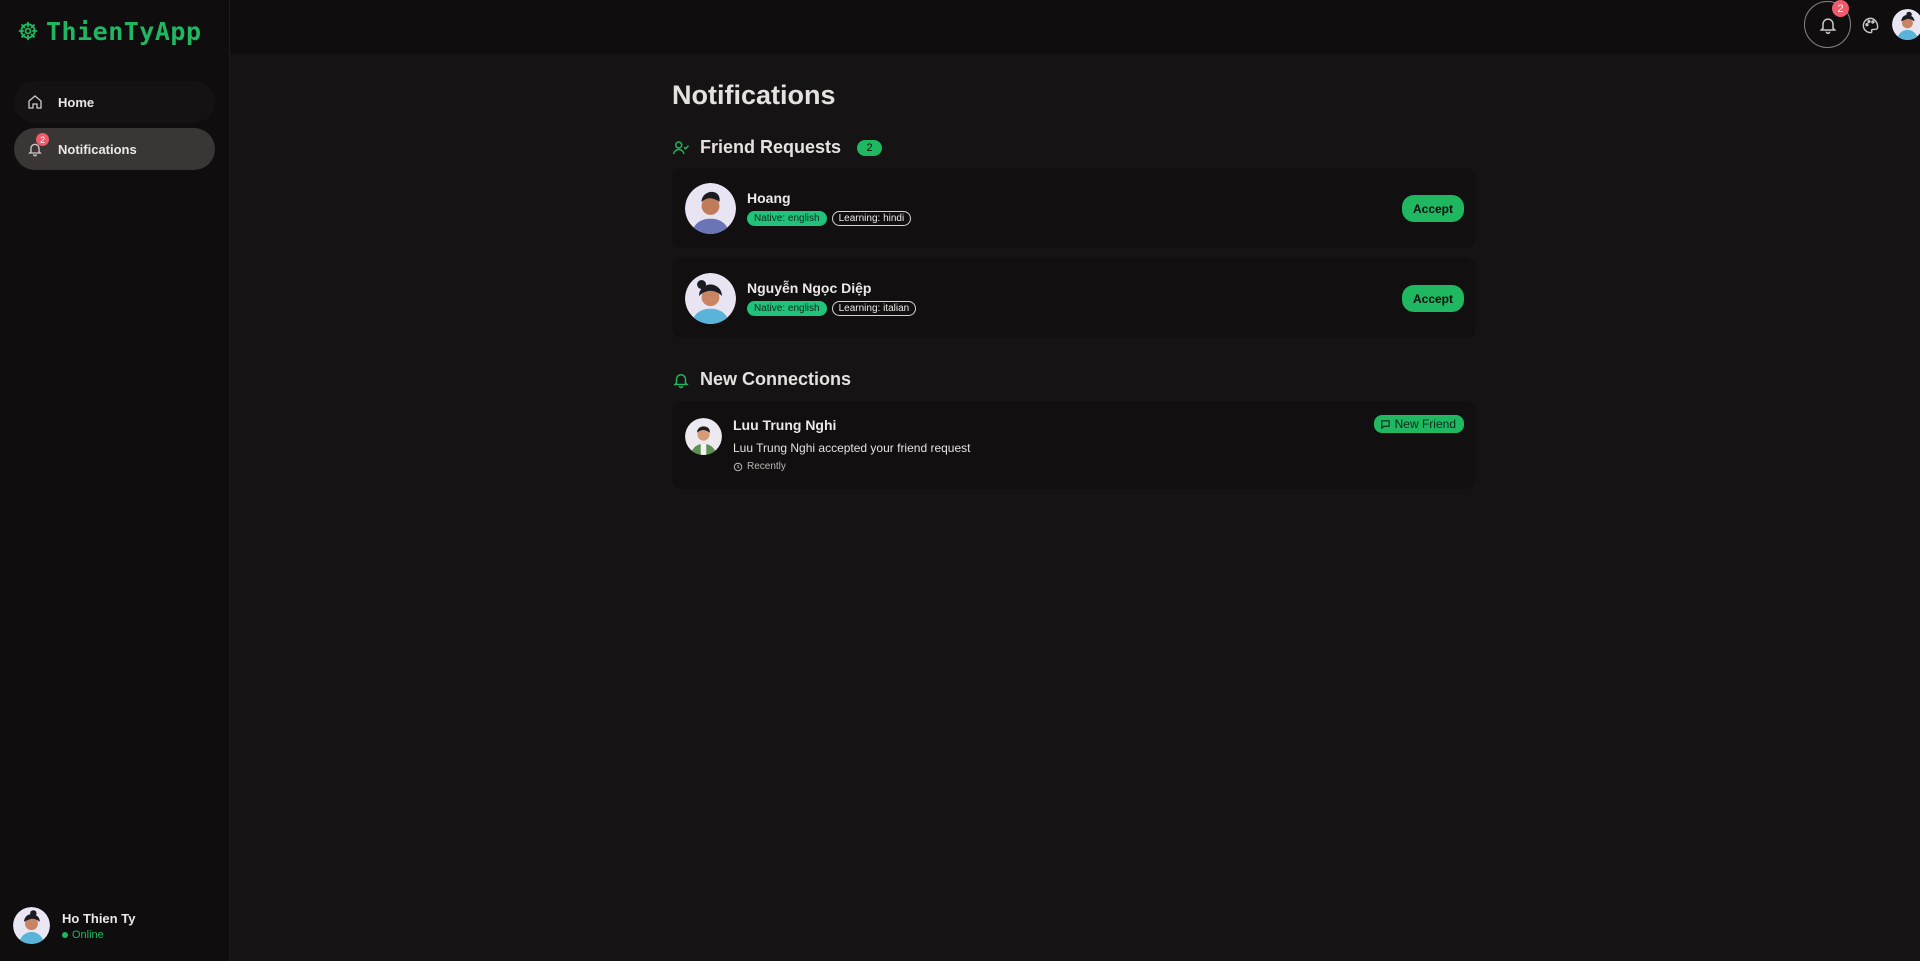  I want to click on app-name: ThienTyApp, so click(124, 31).